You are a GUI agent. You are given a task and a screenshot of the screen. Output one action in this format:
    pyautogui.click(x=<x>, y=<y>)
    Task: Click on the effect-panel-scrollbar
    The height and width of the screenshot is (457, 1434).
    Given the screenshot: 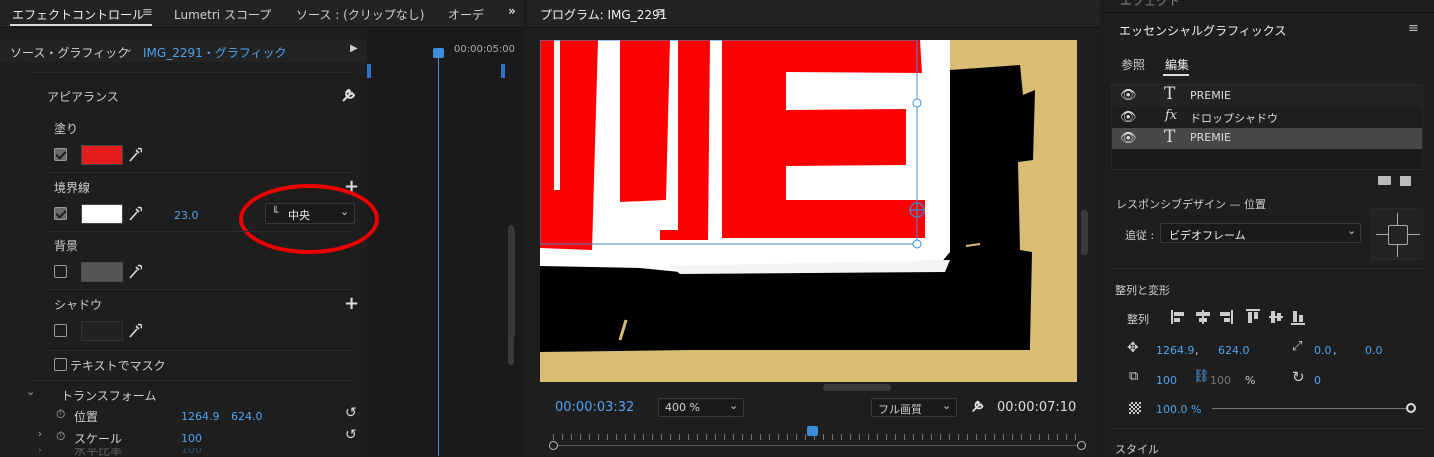 What is the action you would take?
    pyautogui.click(x=512, y=283)
    